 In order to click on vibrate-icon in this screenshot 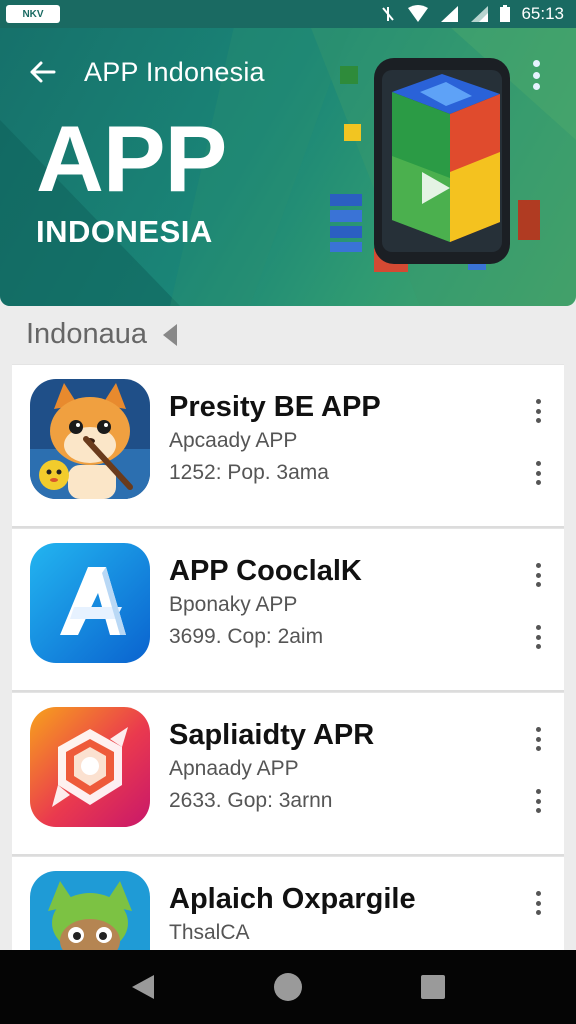, I will do `click(388, 14)`.